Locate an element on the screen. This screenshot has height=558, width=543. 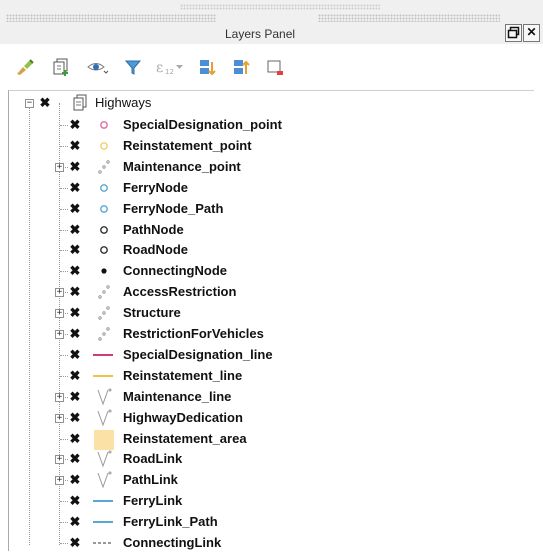
layer-row: ✖ PathNode is located at coordinates (269, 230).